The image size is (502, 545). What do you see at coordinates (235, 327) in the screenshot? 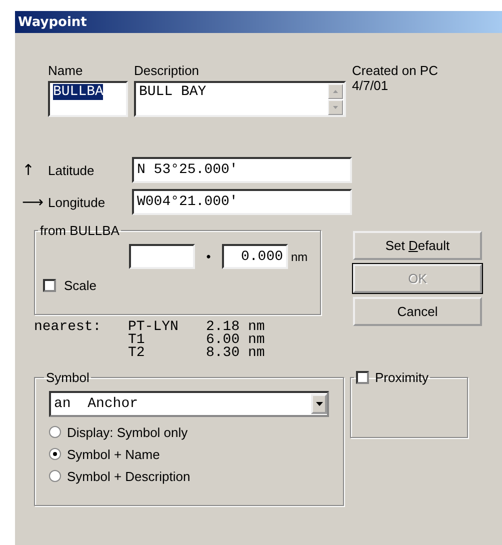
I see `waypoint-distance: 2.18 nm` at bounding box center [235, 327].